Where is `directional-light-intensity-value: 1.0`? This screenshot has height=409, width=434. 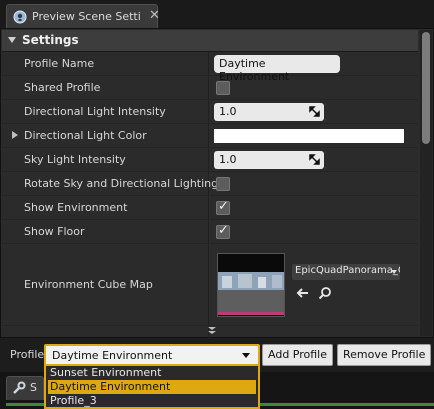
directional-light-intensity-value: 1.0 is located at coordinates (228, 111).